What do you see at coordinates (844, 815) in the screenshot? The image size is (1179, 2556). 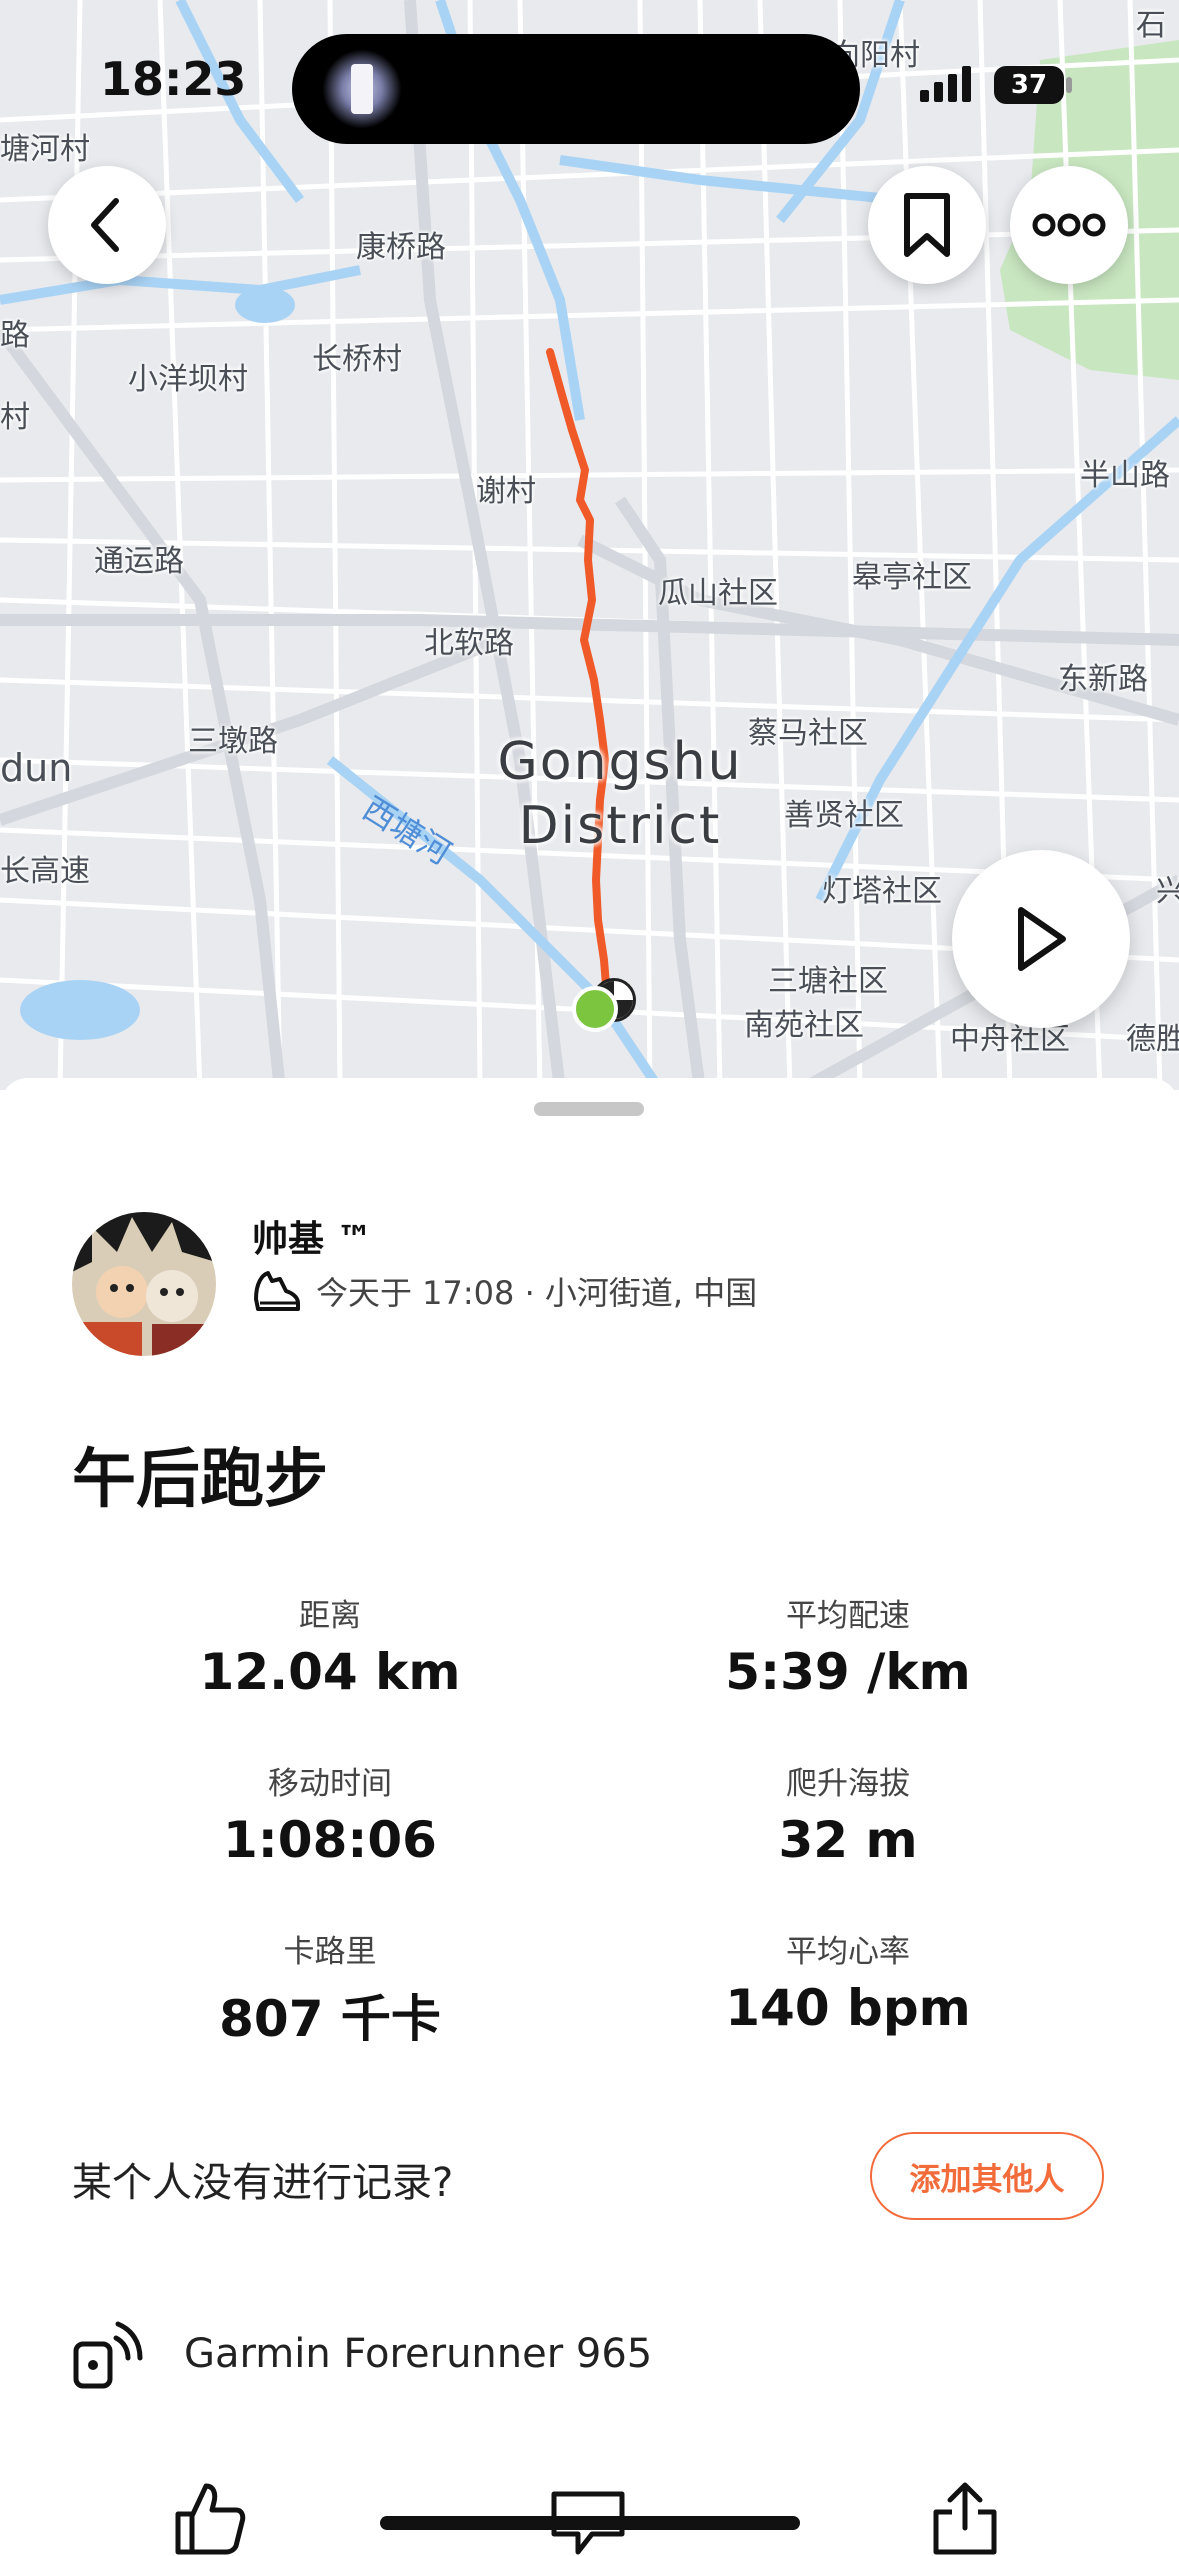 I see `map-label: 善贤社区` at bounding box center [844, 815].